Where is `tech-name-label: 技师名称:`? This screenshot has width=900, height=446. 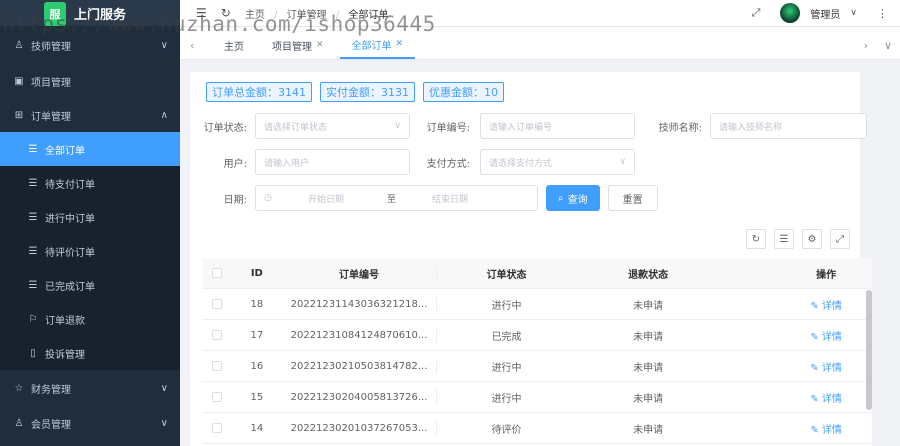
tech-name-label: 技师名称: is located at coordinates (680, 128).